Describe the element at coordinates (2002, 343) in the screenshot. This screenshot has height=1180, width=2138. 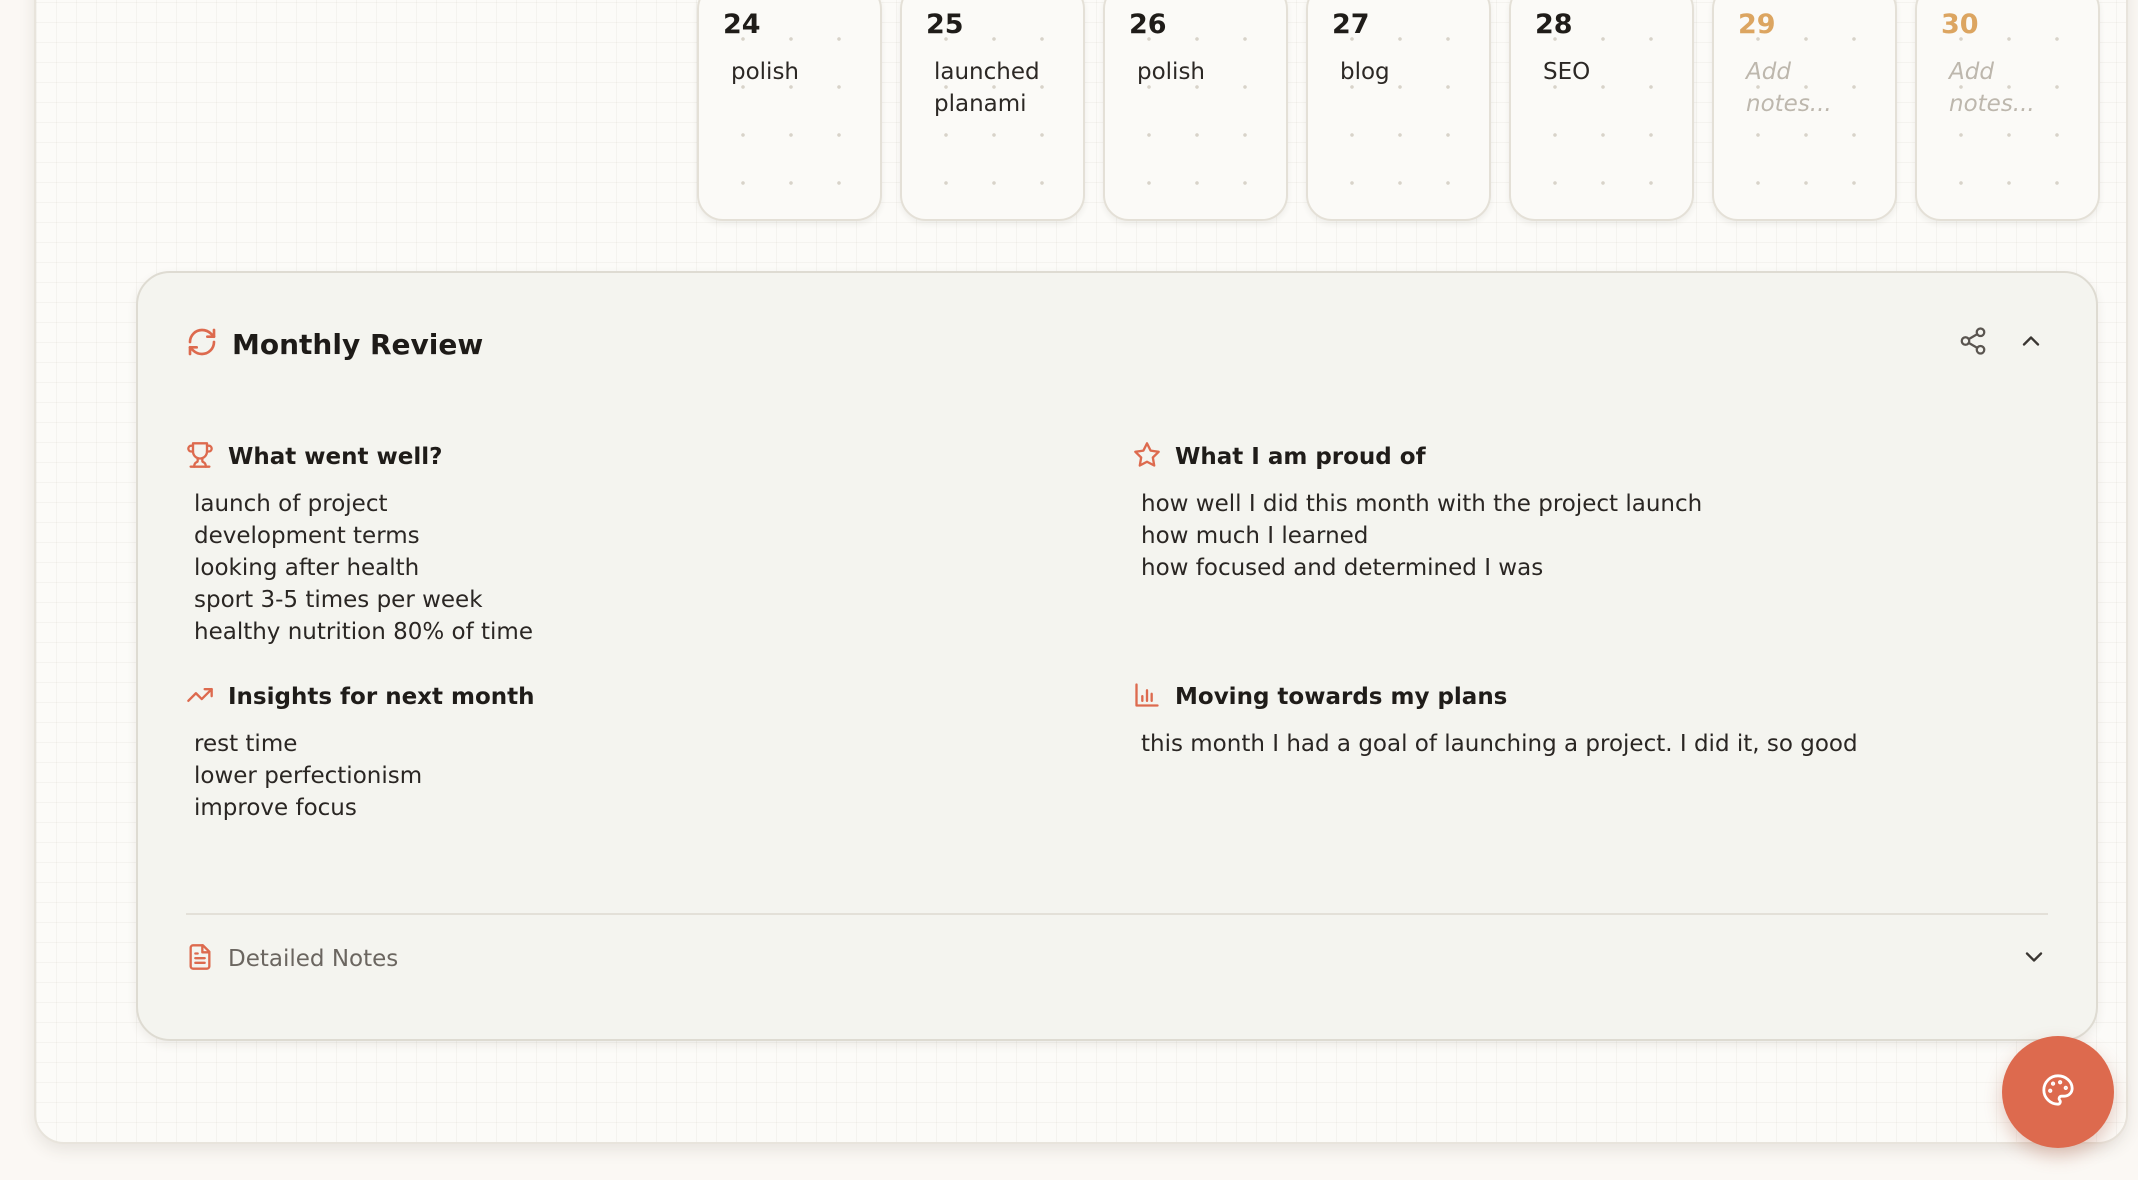
I see `review-actions` at that location.